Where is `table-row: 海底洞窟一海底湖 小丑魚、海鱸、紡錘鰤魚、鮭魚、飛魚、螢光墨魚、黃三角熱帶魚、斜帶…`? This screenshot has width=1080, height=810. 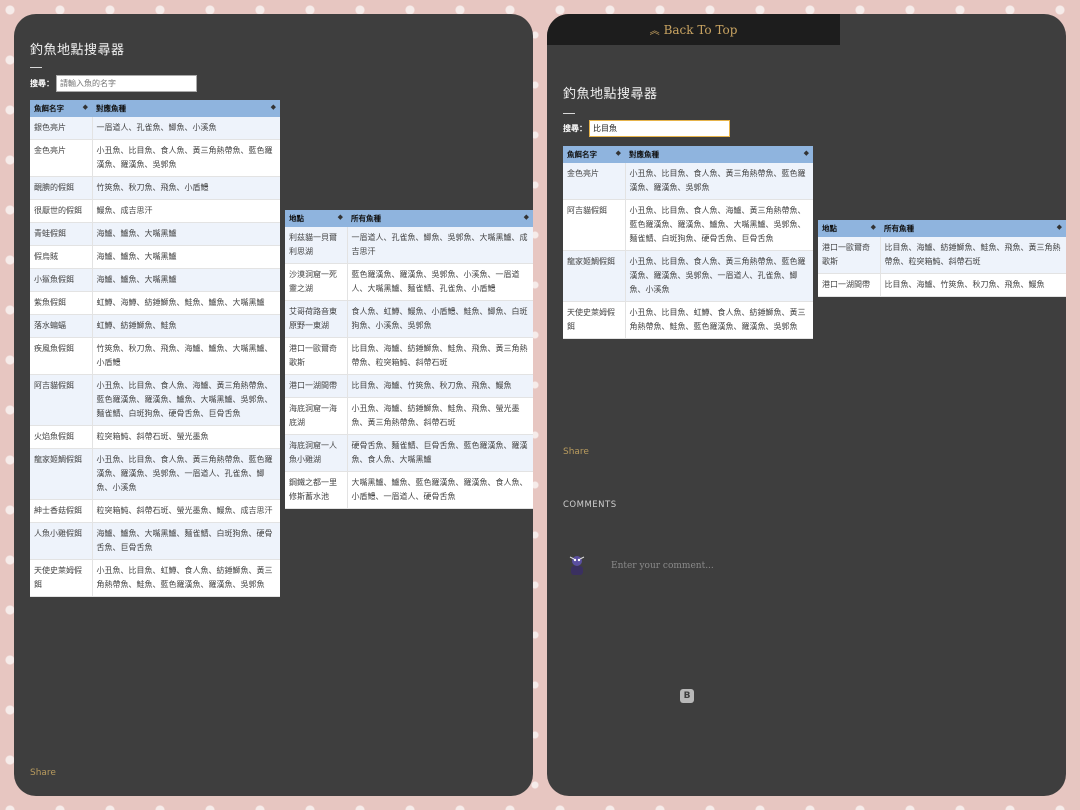 table-row: 海底洞窟一海底湖 小丑魚、海鱸、紡錘鰤魚、鮭魚、飛魚、螢光墨魚、黃三角熱帶魚、斜帶… is located at coordinates (409, 416).